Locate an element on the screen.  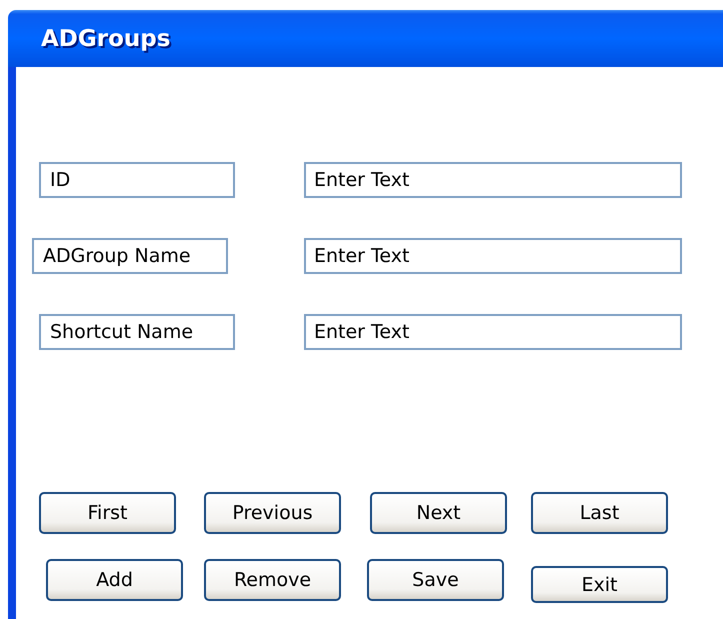
field-label: Shortcut Name is located at coordinates (137, 332).